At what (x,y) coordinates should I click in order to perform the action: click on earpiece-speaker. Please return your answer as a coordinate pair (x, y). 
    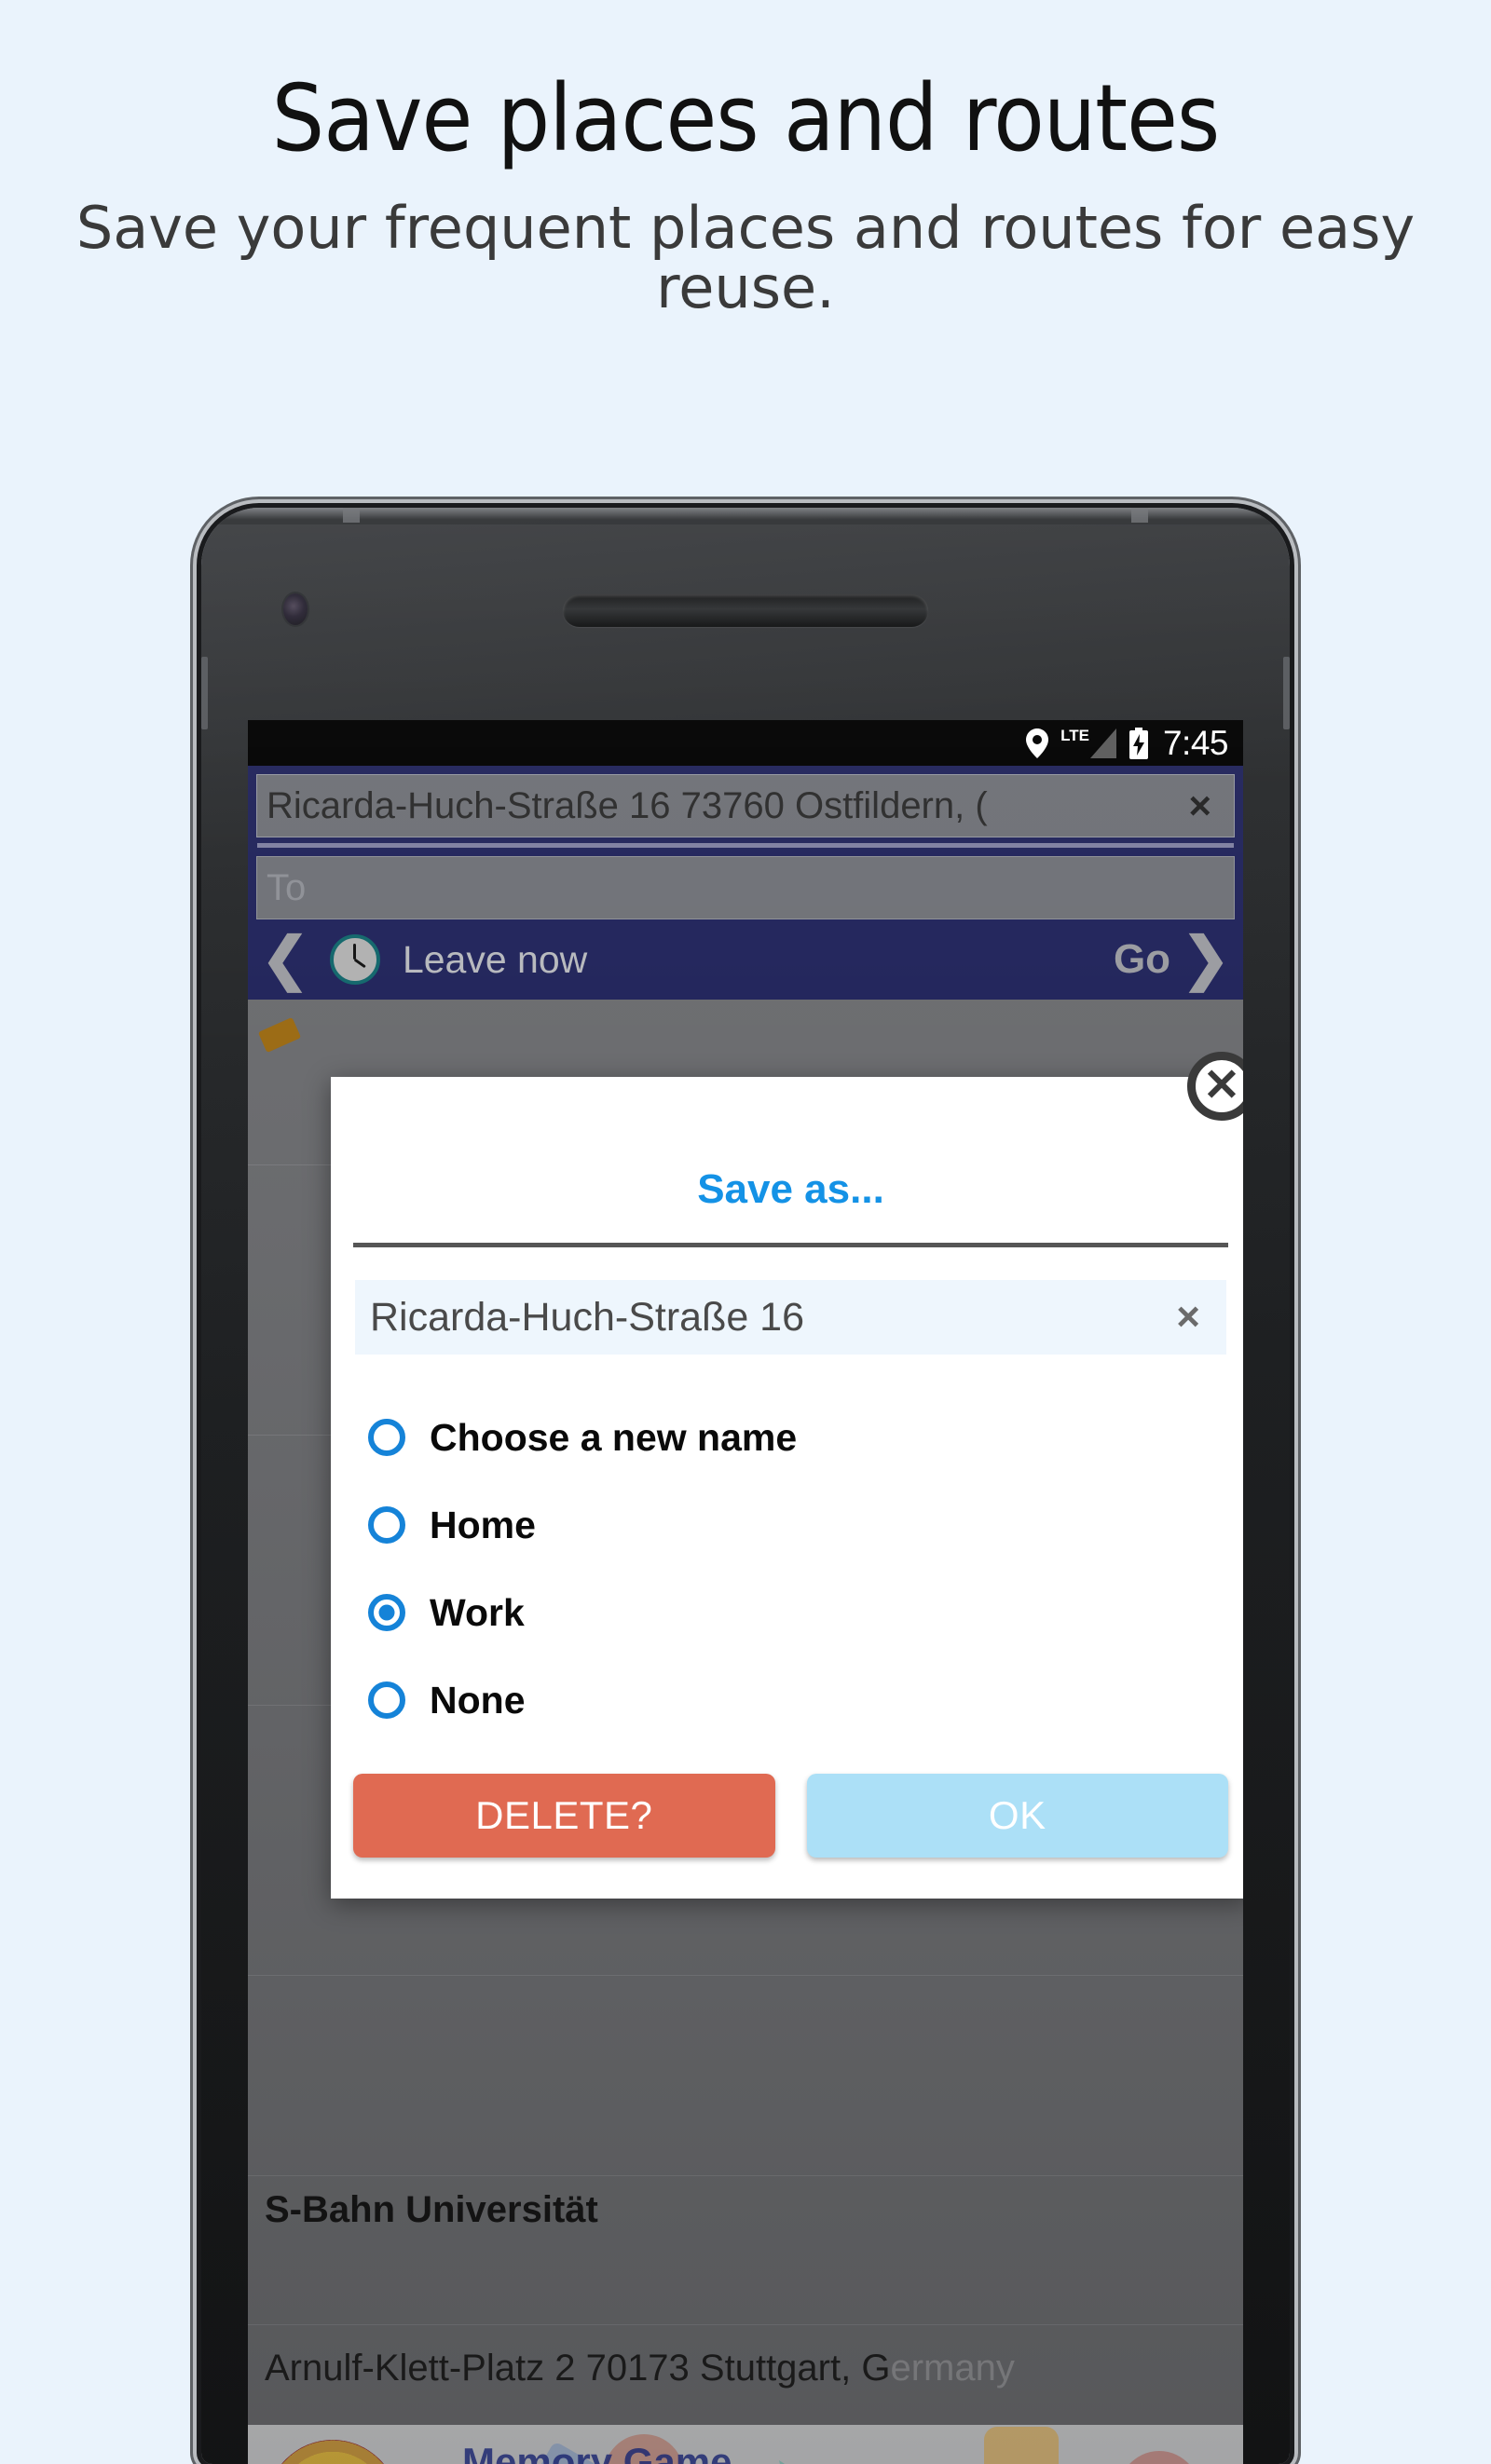
    Looking at the image, I should click on (745, 610).